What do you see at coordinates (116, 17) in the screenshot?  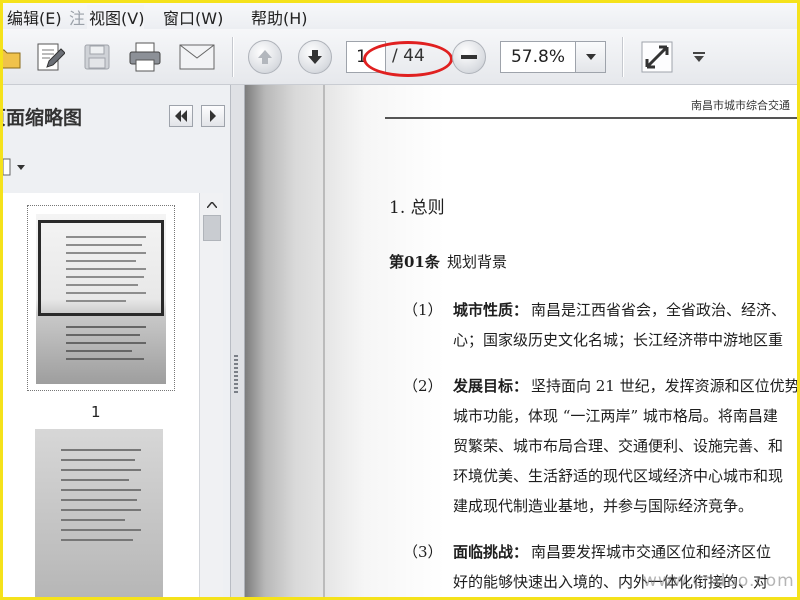 I see `menu-view: 视图(V)` at bounding box center [116, 17].